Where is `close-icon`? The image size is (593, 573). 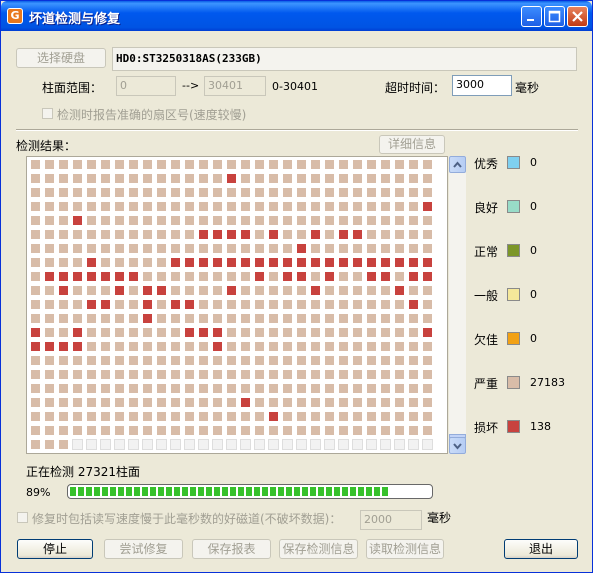 close-icon is located at coordinates (577, 16).